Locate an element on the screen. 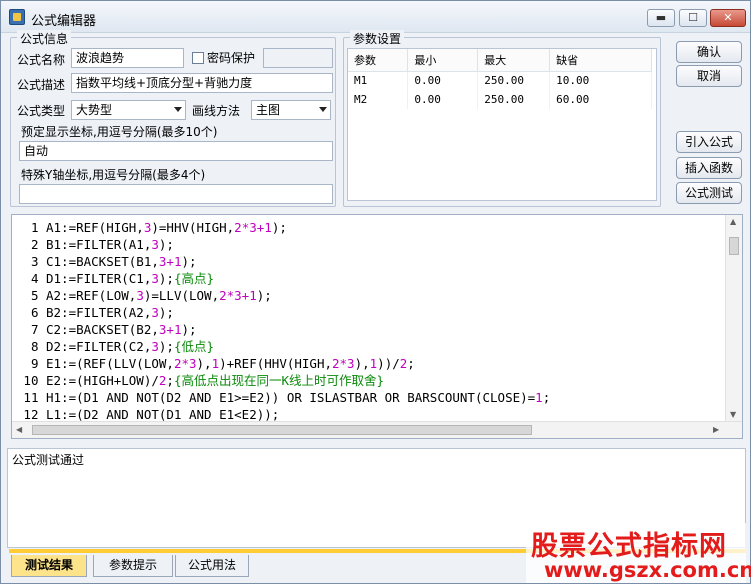 The height and width of the screenshot is (584, 751). param-cell: 60.00 is located at coordinates (600, 99).